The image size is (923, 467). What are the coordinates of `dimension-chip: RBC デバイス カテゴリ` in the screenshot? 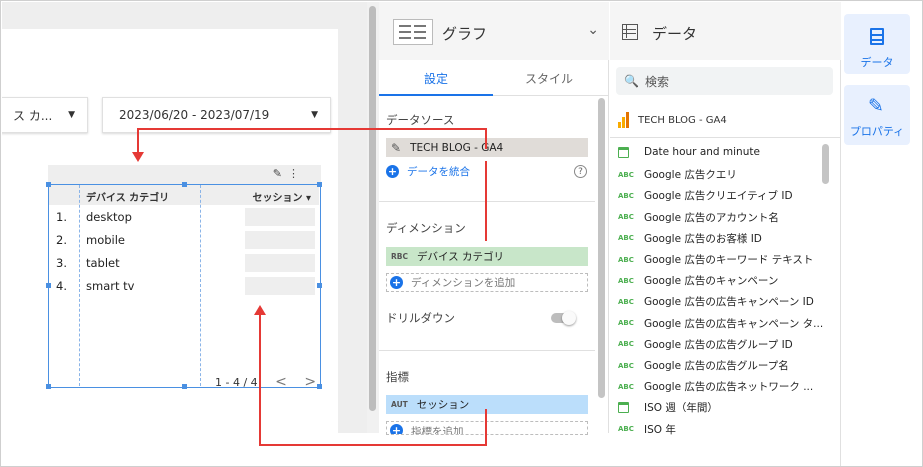 It's located at (487, 256).